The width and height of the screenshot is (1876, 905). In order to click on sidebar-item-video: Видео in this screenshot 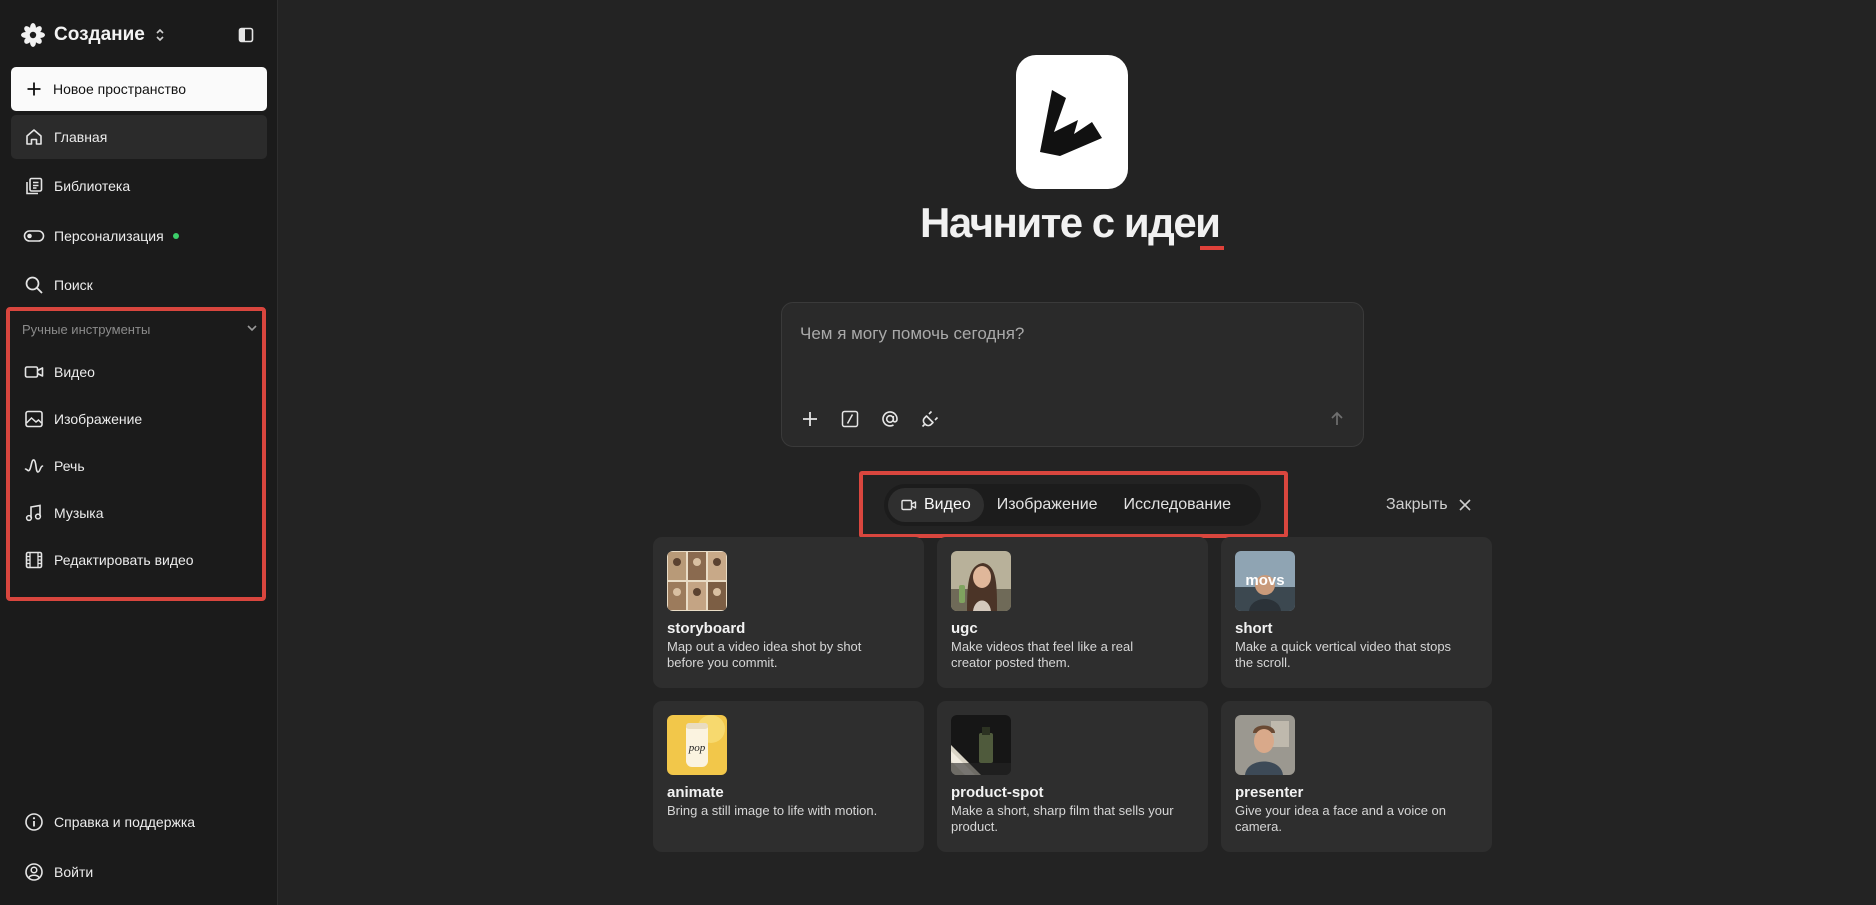, I will do `click(139, 372)`.